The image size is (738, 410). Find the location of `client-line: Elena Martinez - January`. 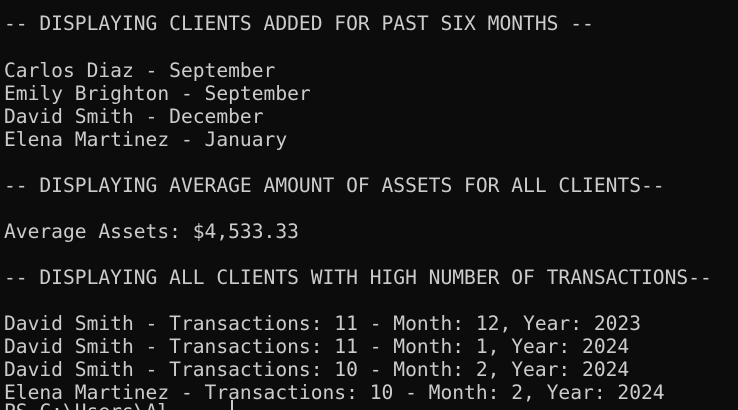

client-line: Elena Martinez - January is located at coordinates (146, 139).